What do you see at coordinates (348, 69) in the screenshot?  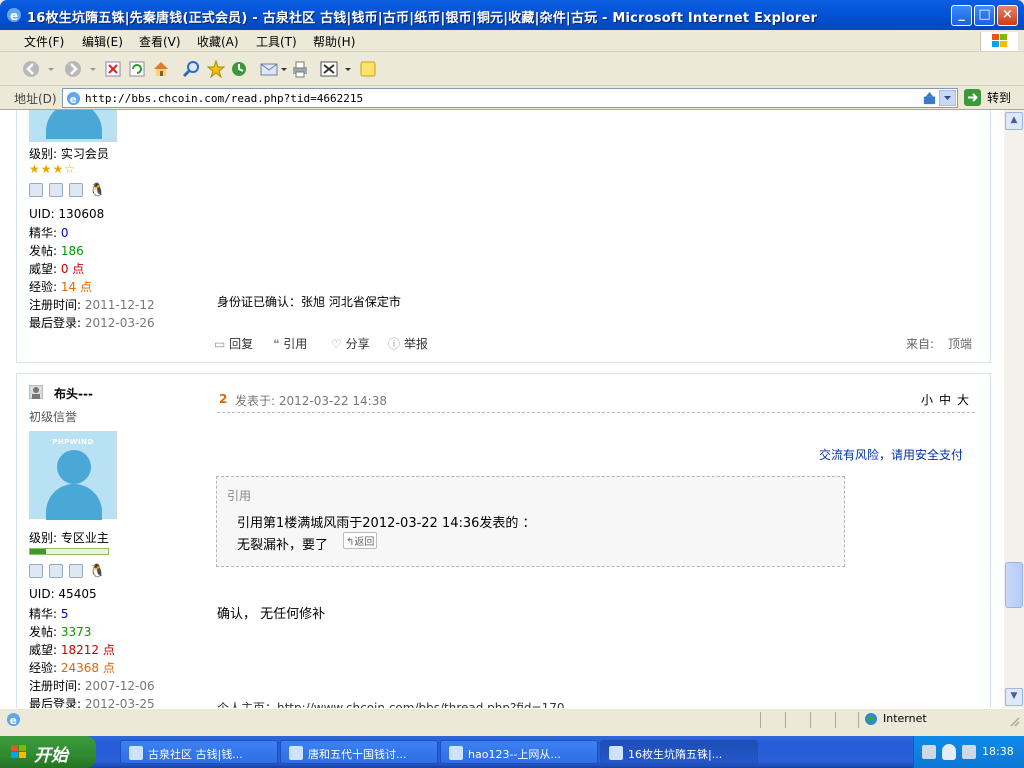 I see `edit-dropdown-icon` at bounding box center [348, 69].